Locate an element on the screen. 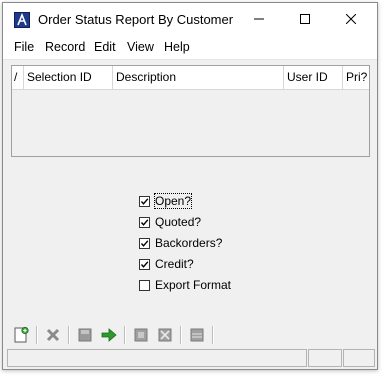 The width and height of the screenshot is (383, 376). toolbar is located at coordinates (190, 335).